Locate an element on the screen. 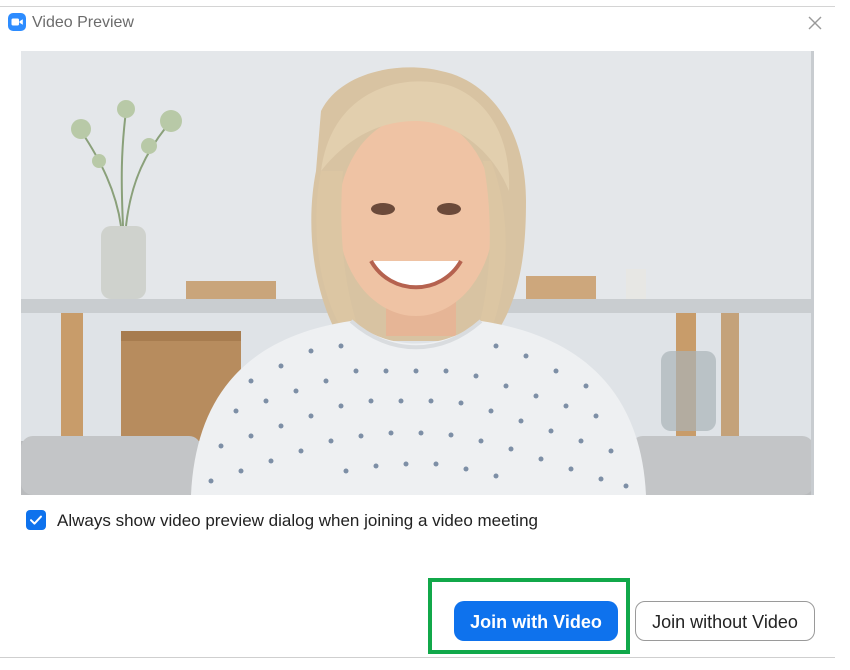 The width and height of the screenshot is (850, 670). always-show-preview-checkbox is located at coordinates (36, 520).